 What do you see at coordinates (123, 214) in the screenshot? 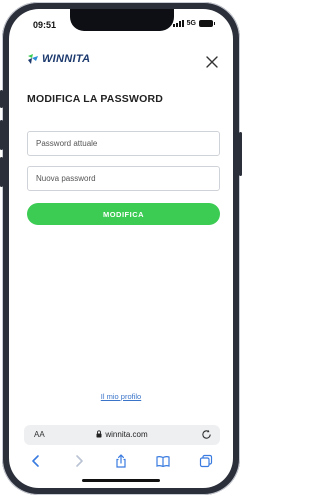
I see `modifica-button: MODIFICA` at bounding box center [123, 214].